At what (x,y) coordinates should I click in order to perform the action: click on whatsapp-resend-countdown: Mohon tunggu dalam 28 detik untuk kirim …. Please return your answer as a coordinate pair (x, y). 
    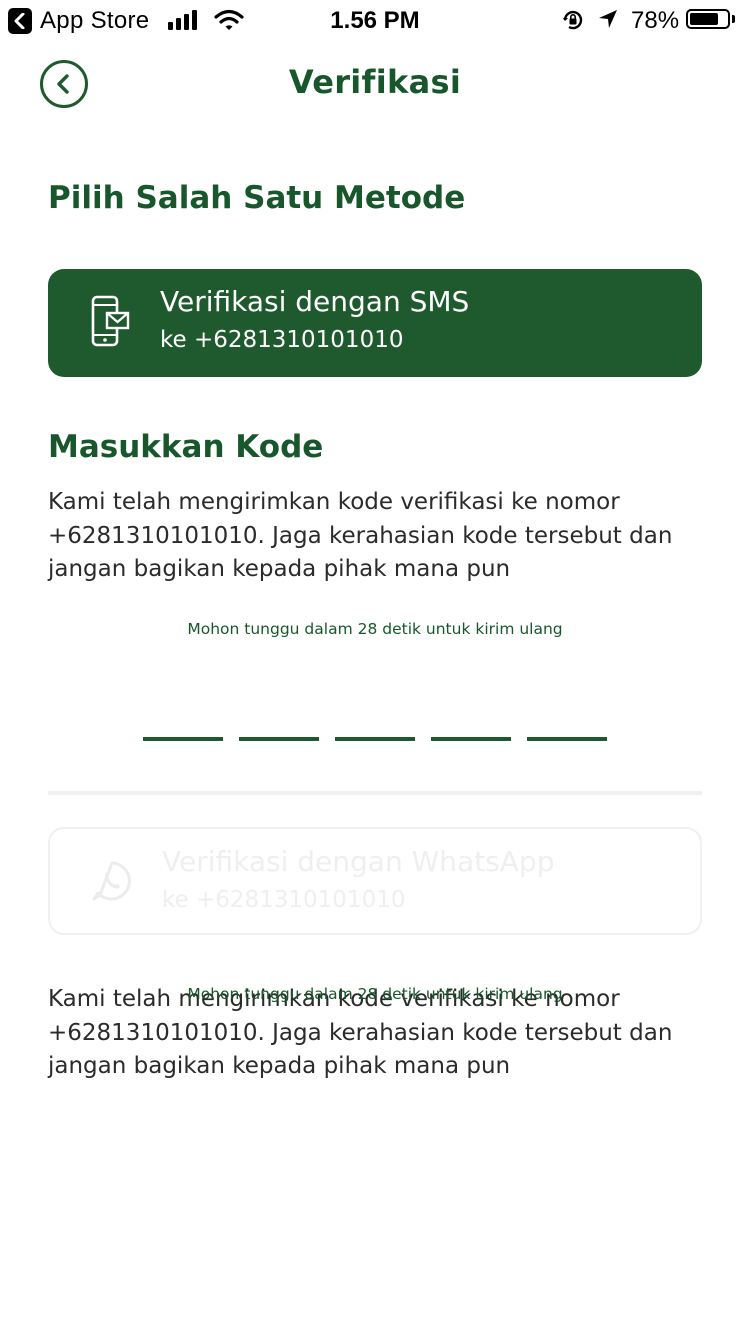
    Looking at the image, I should click on (375, 994).